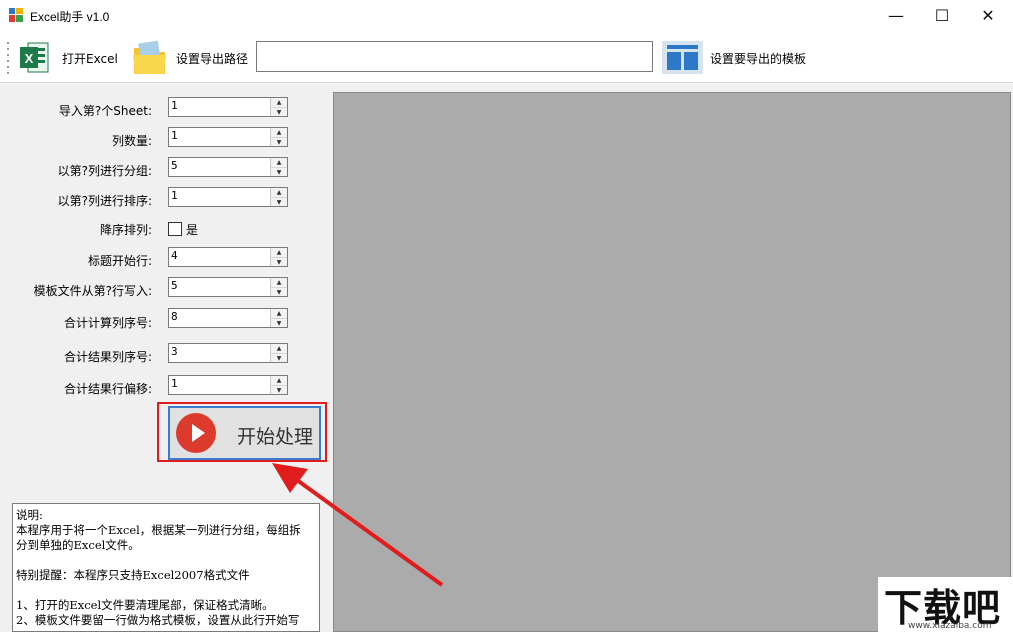 Image resolution: width=1013 pixels, height=632 pixels. What do you see at coordinates (70, 17) in the screenshot?
I see `window-title: Excel助手 v1.0` at bounding box center [70, 17].